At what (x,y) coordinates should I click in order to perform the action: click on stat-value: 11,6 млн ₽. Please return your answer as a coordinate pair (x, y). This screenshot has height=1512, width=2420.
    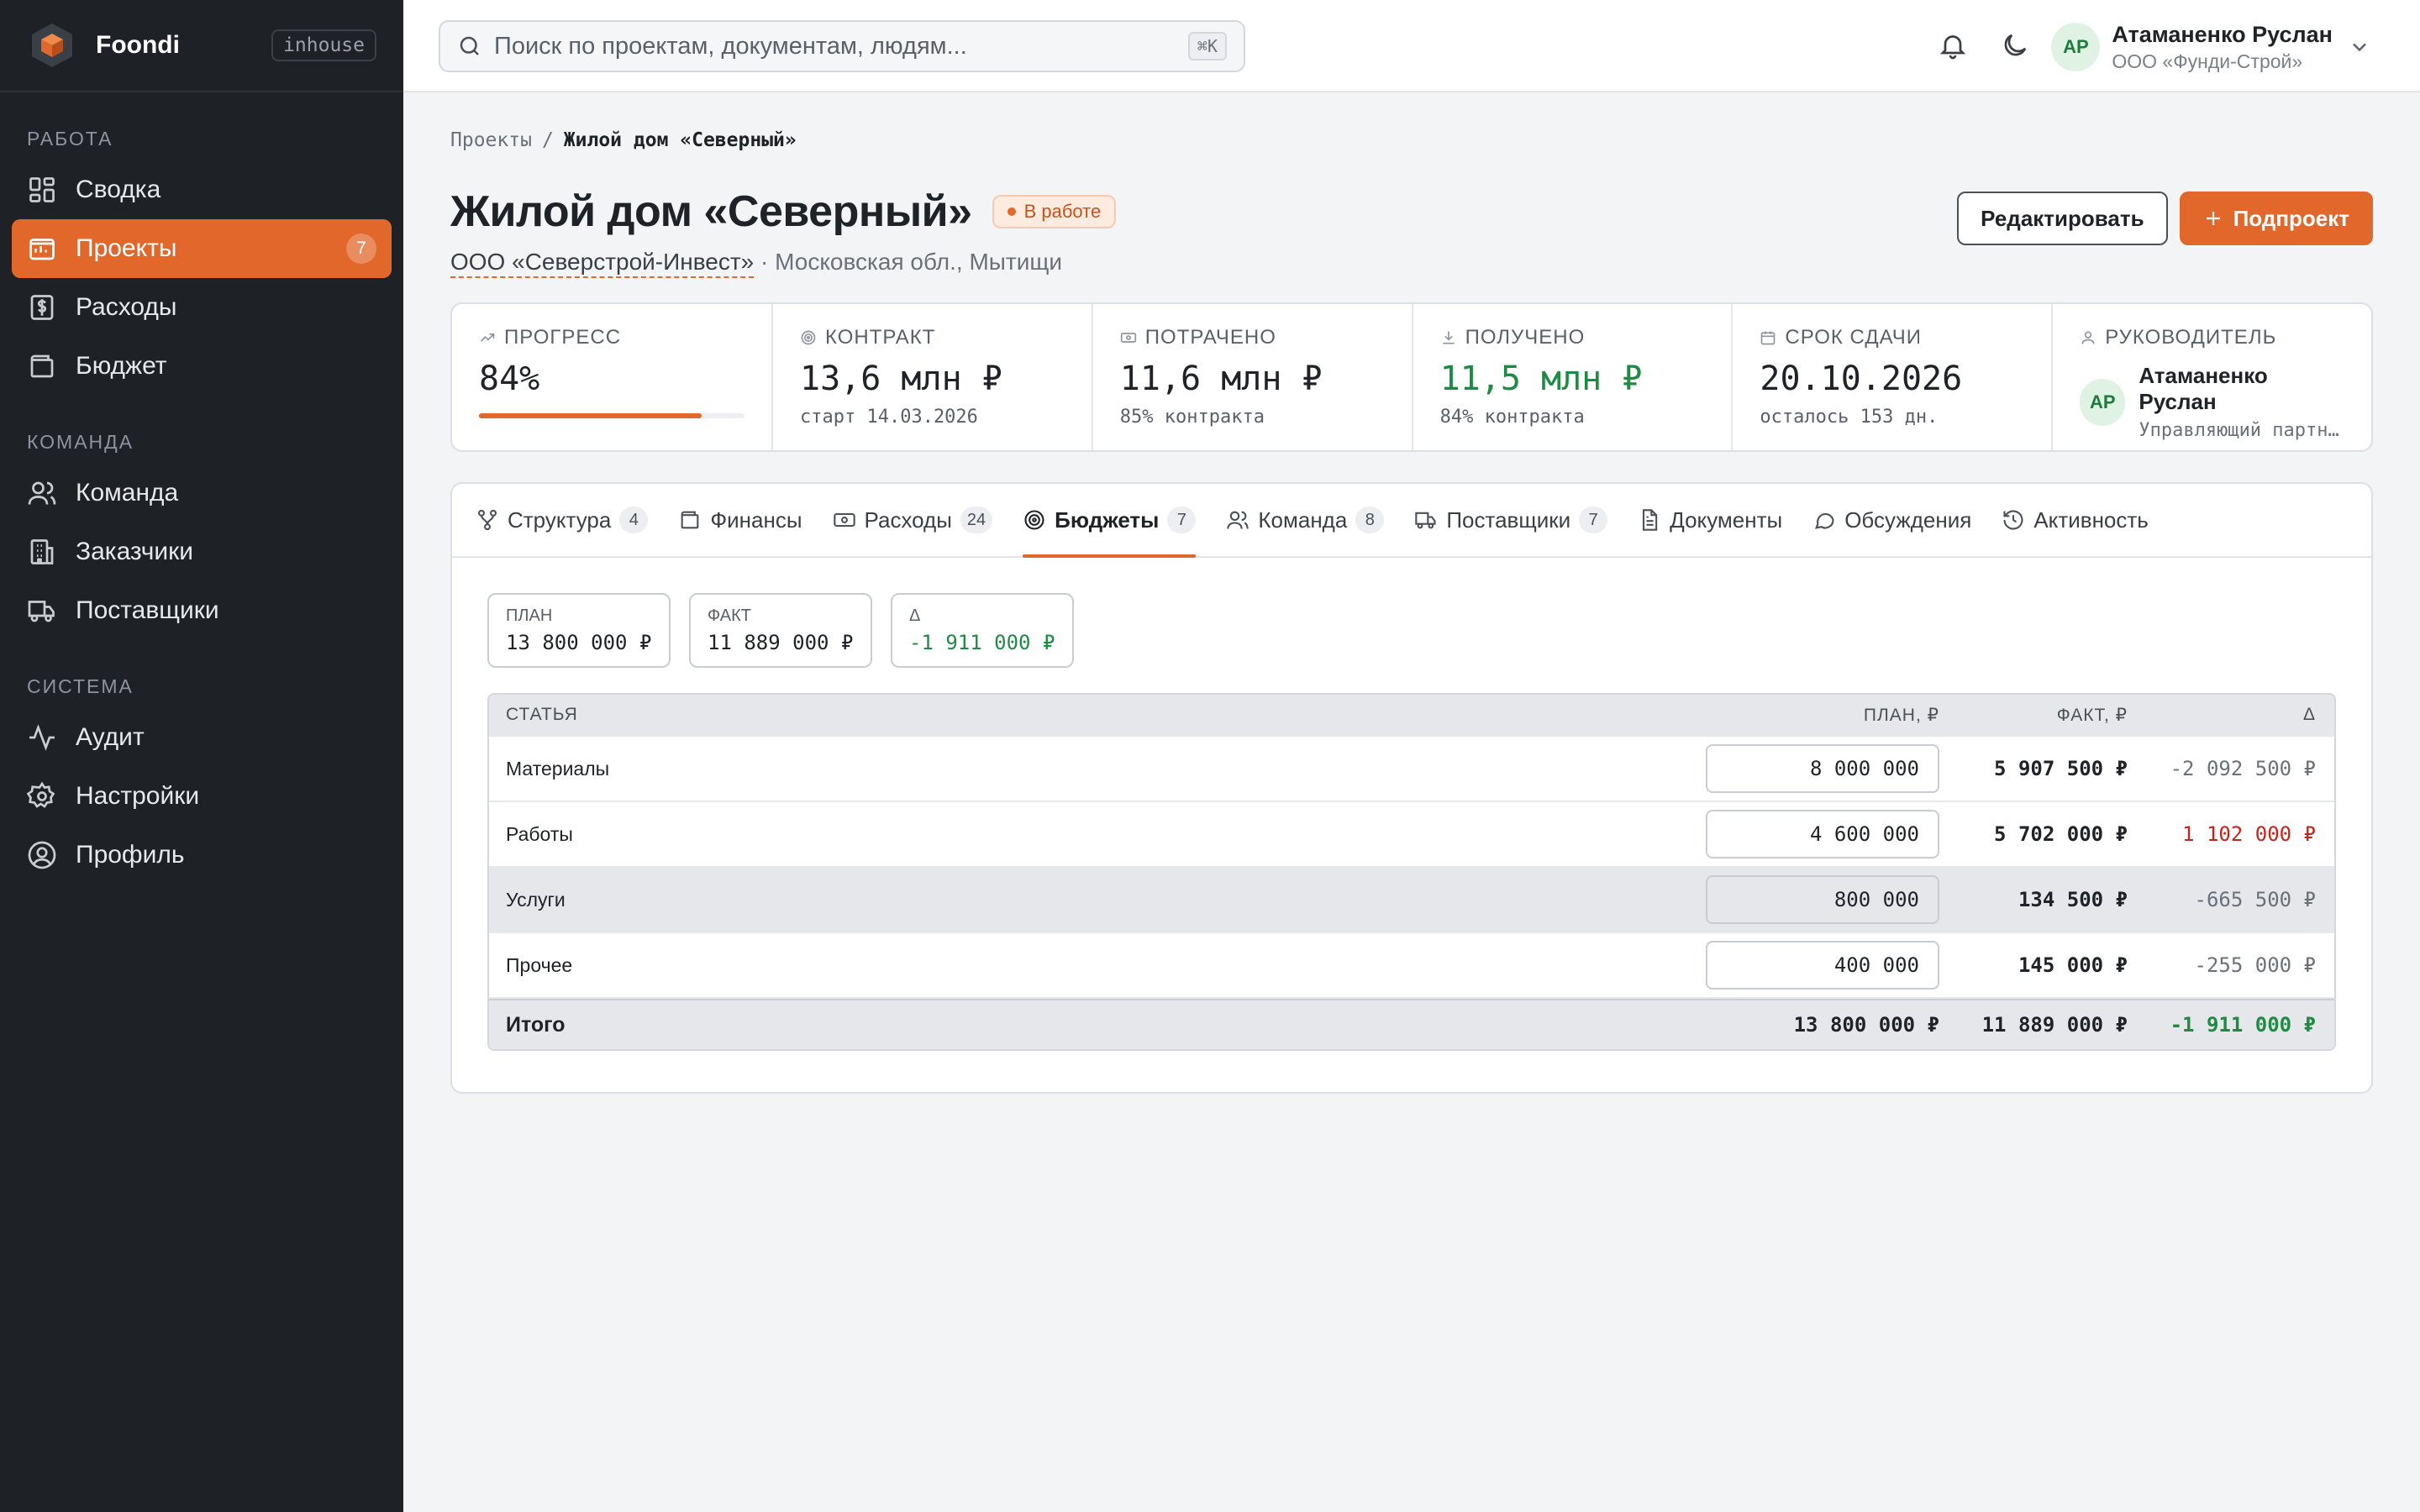
    Looking at the image, I should click on (1221, 379).